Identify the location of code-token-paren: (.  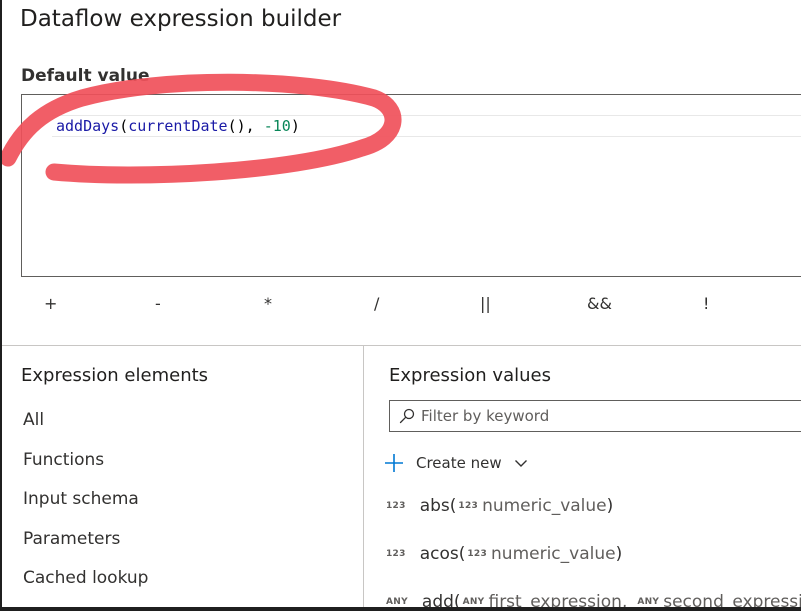
(124, 126).